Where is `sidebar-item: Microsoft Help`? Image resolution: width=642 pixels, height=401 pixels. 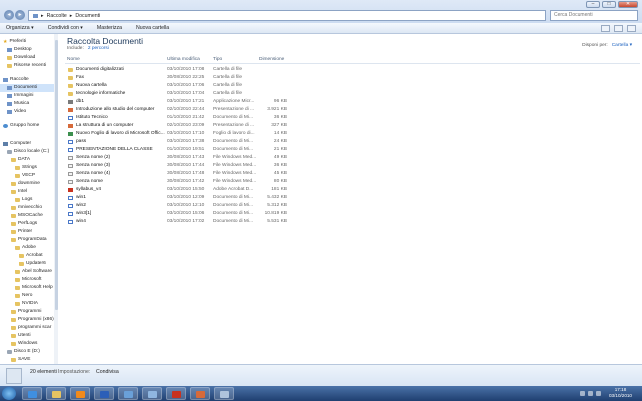
sidebar-item: Microsoft Help is located at coordinates (27, 288).